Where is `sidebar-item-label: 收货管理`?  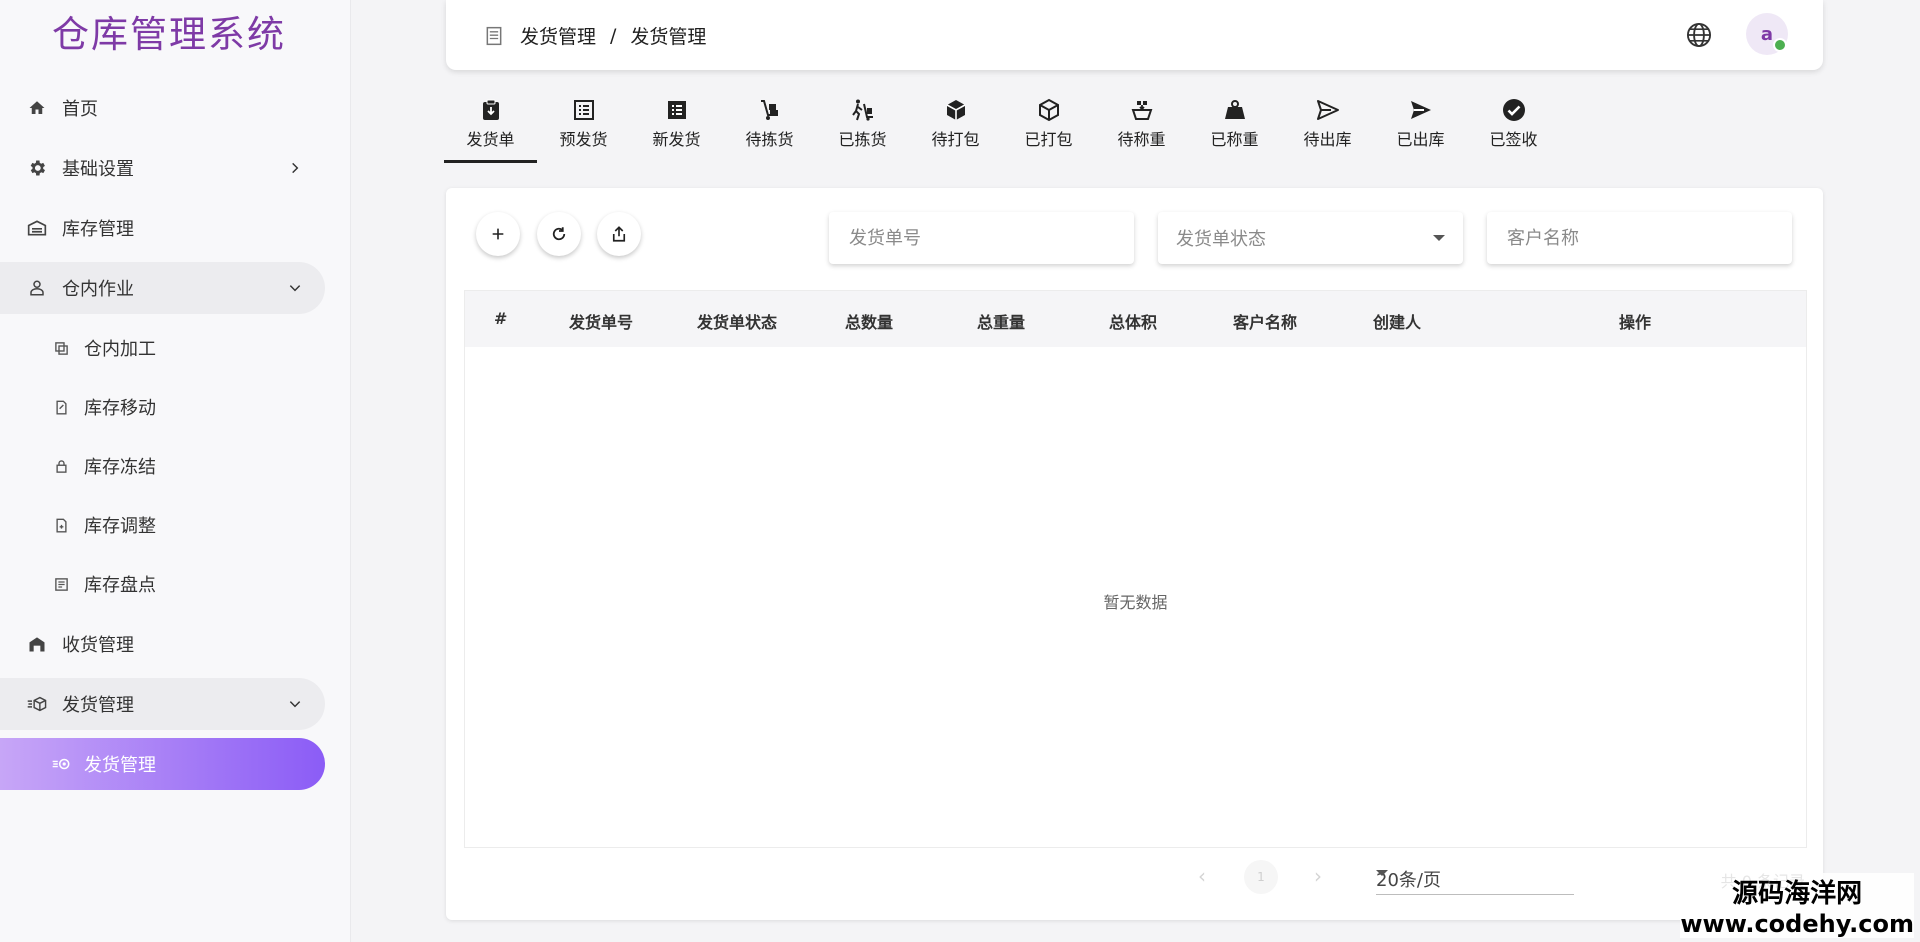
sidebar-item-label: 收货管理 is located at coordinates (98, 645).